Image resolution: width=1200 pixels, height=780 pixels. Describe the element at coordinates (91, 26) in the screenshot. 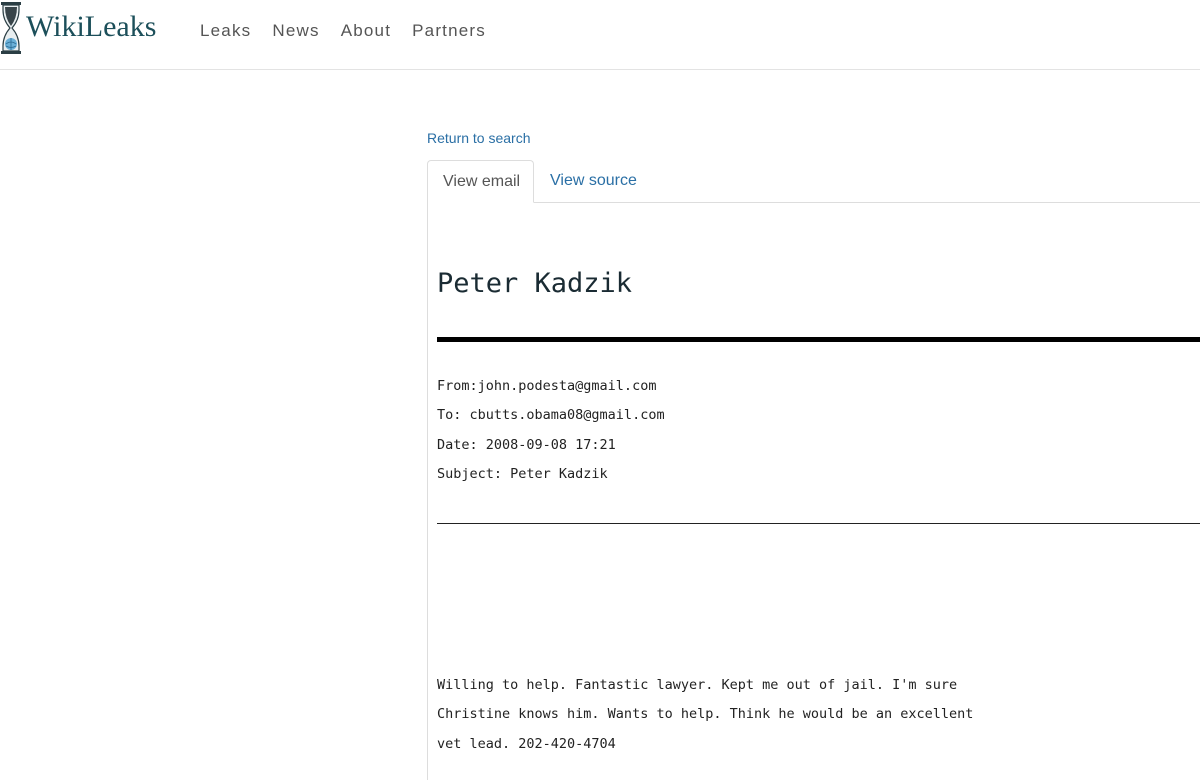

I see `brand-name: WikiLeaks` at that location.